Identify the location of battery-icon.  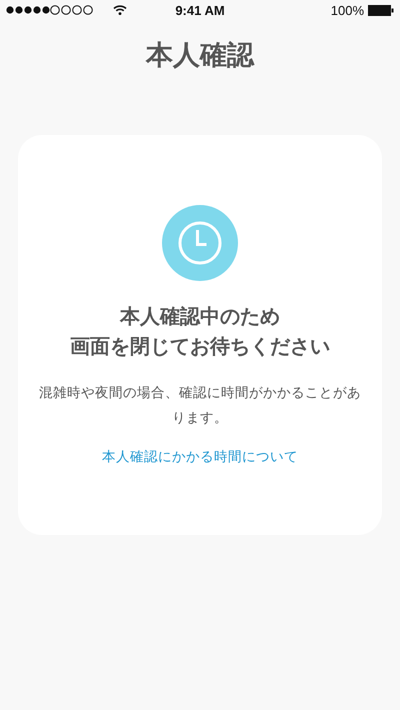
(381, 10).